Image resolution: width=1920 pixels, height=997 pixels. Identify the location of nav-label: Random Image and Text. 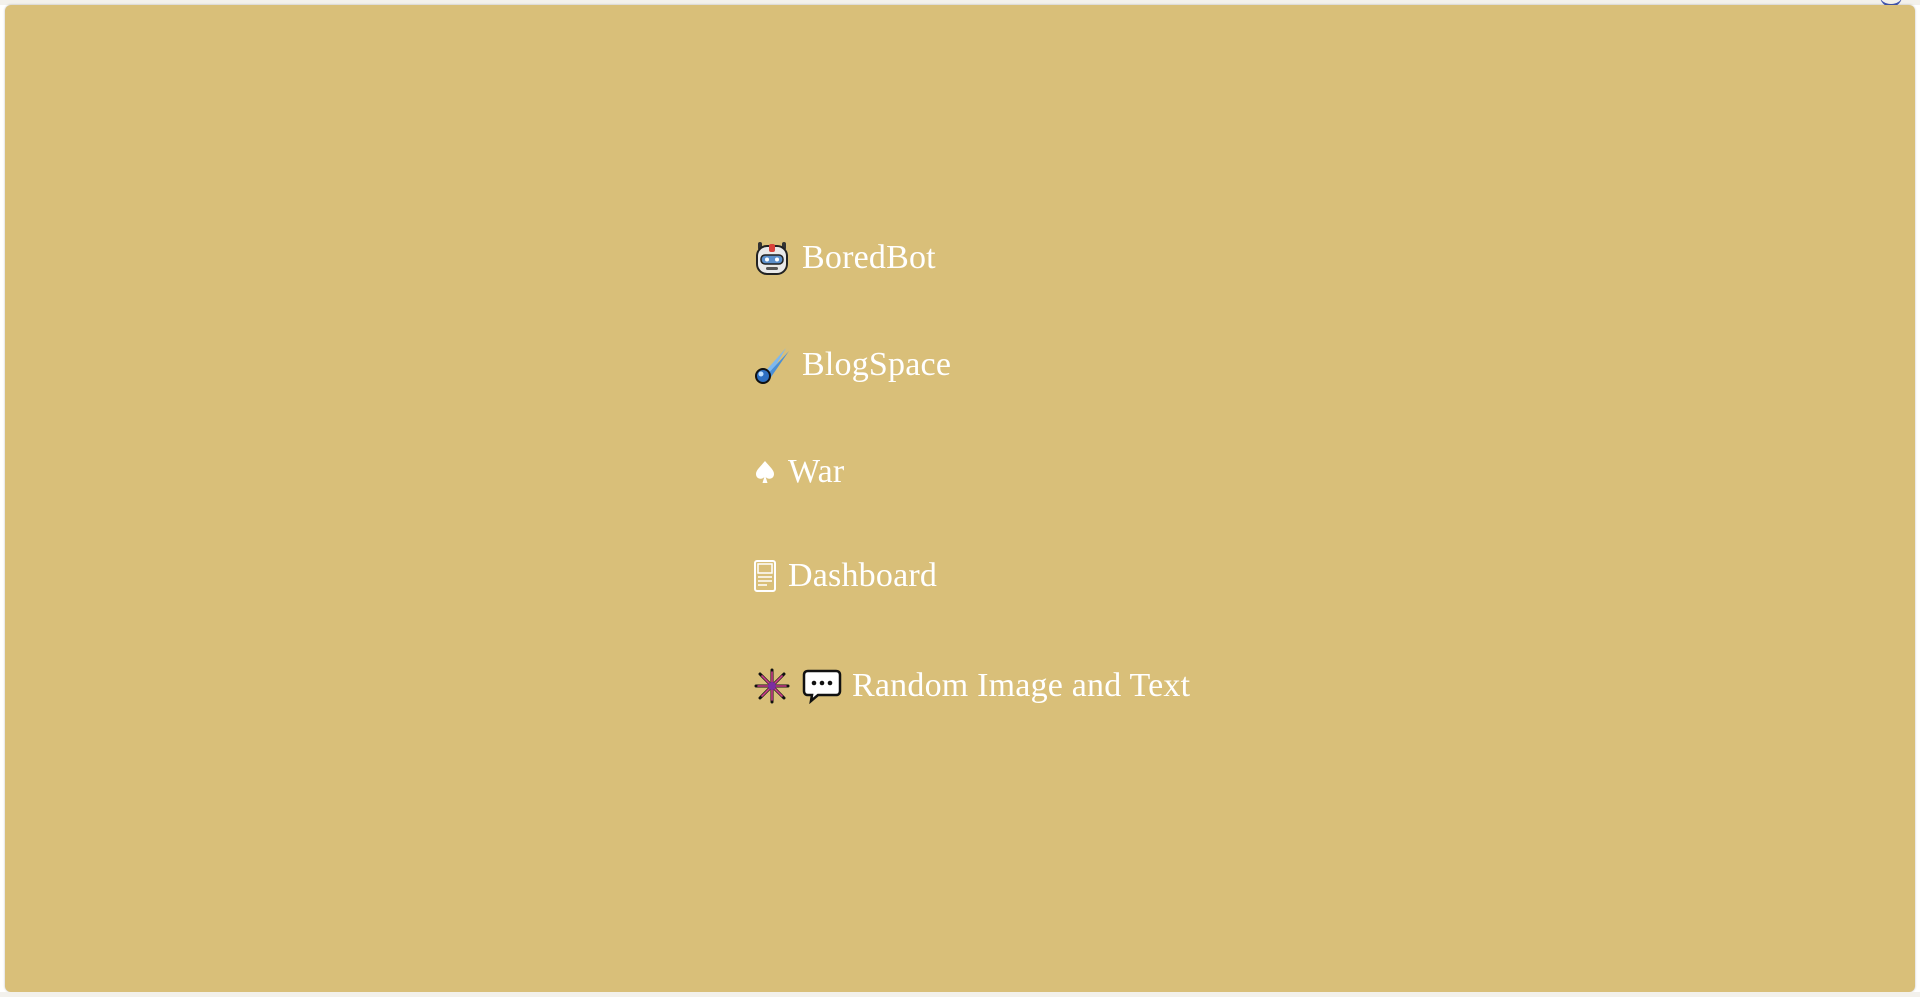
(1021, 685).